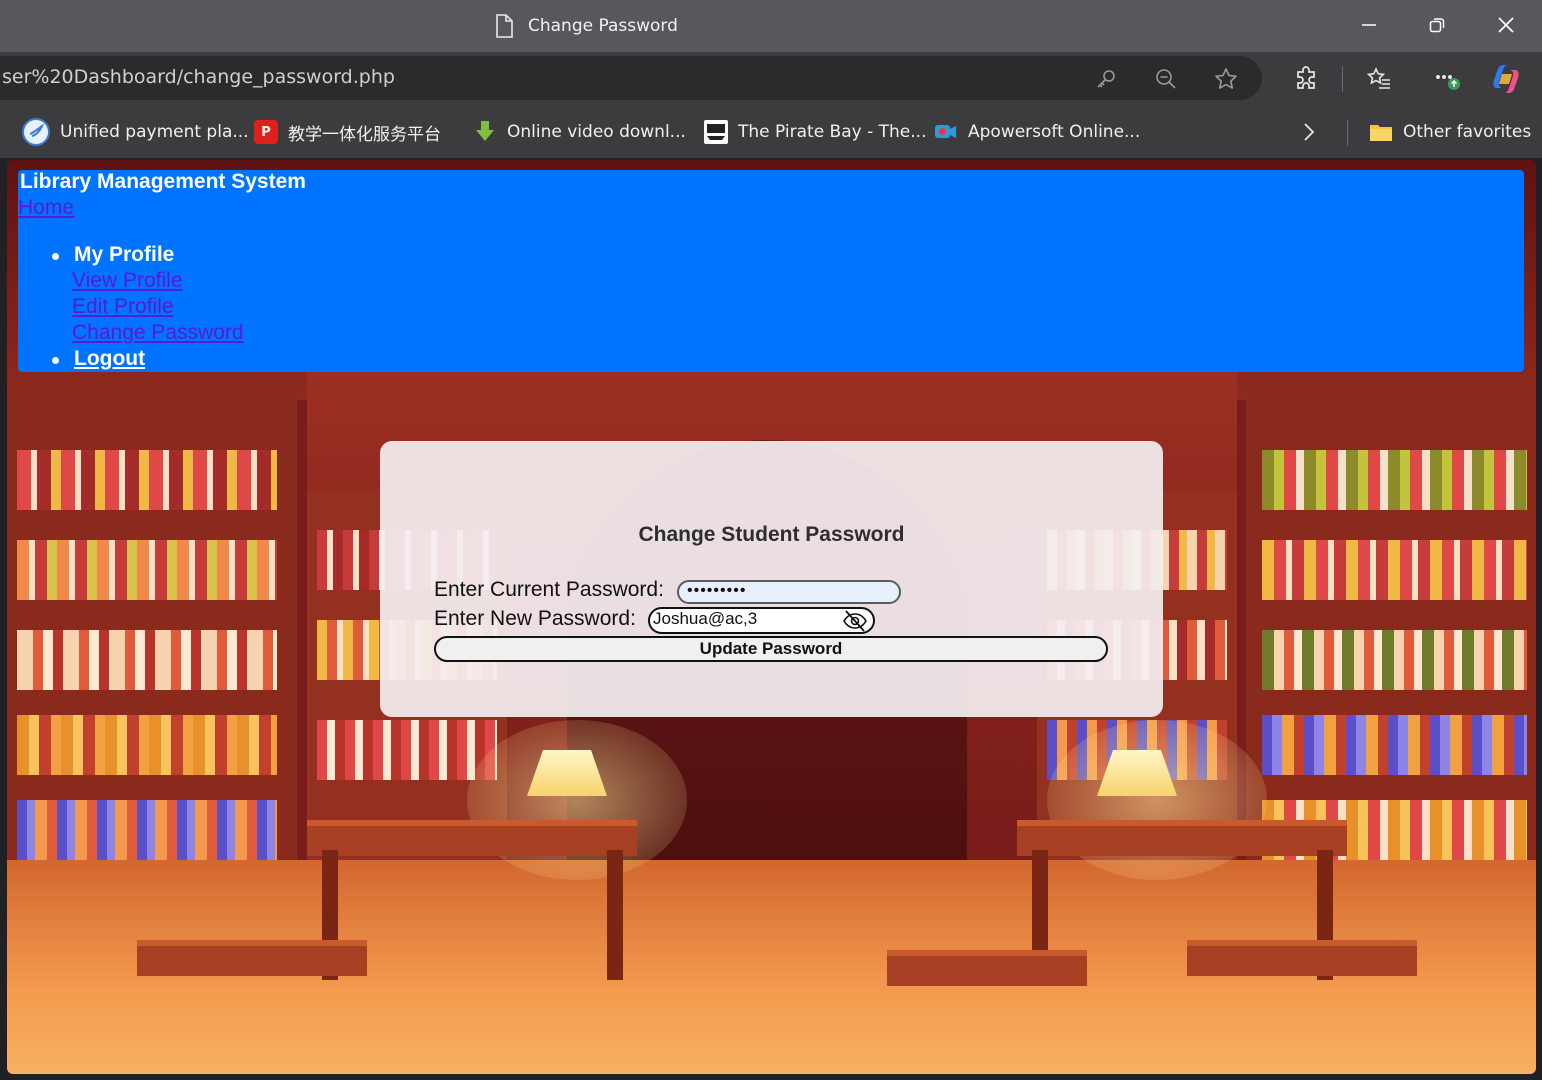 Image resolution: width=1542 pixels, height=1080 pixels. What do you see at coordinates (549, 589) in the screenshot?
I see `current-password-label: Enter Current Password:` at bounding box center [549, 589].